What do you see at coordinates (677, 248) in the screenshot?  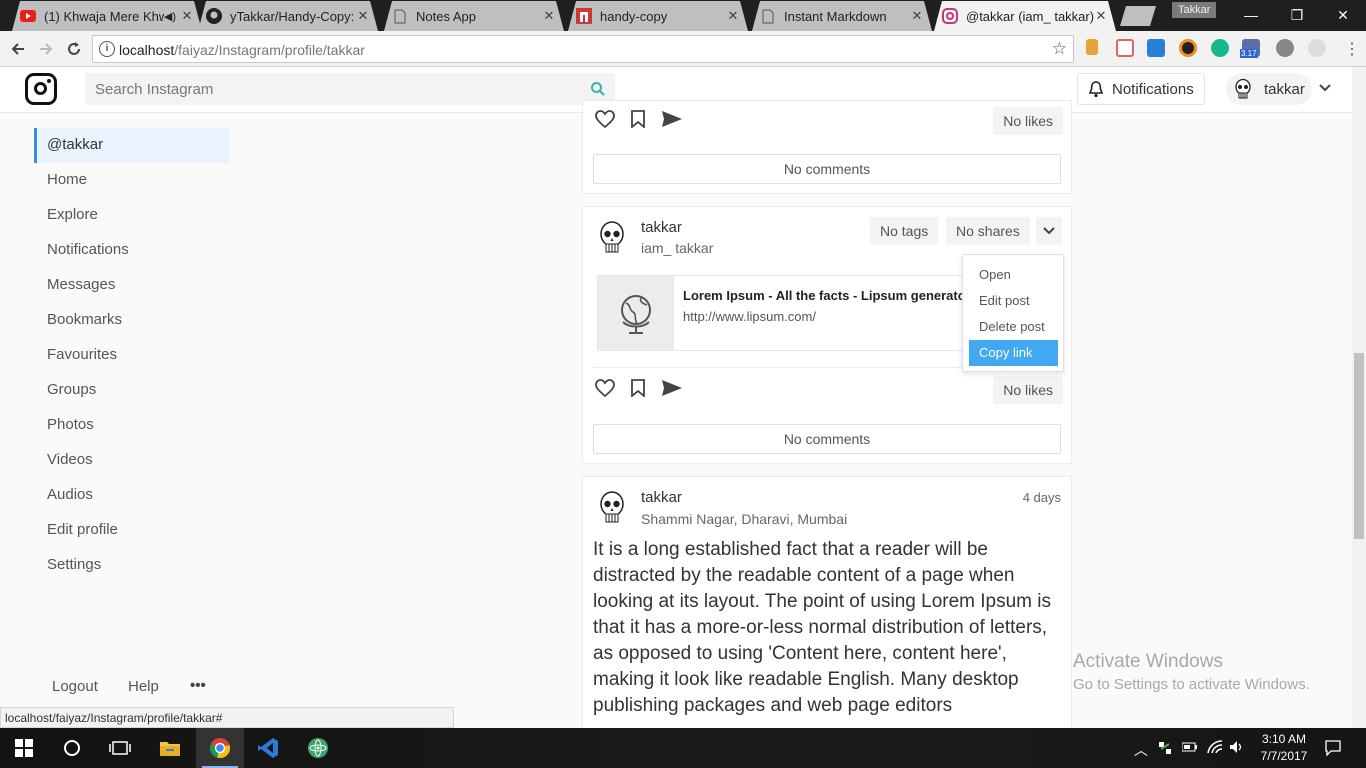 I see `post-user-handle: iam_ takkar` at bounding box center [677, 248].